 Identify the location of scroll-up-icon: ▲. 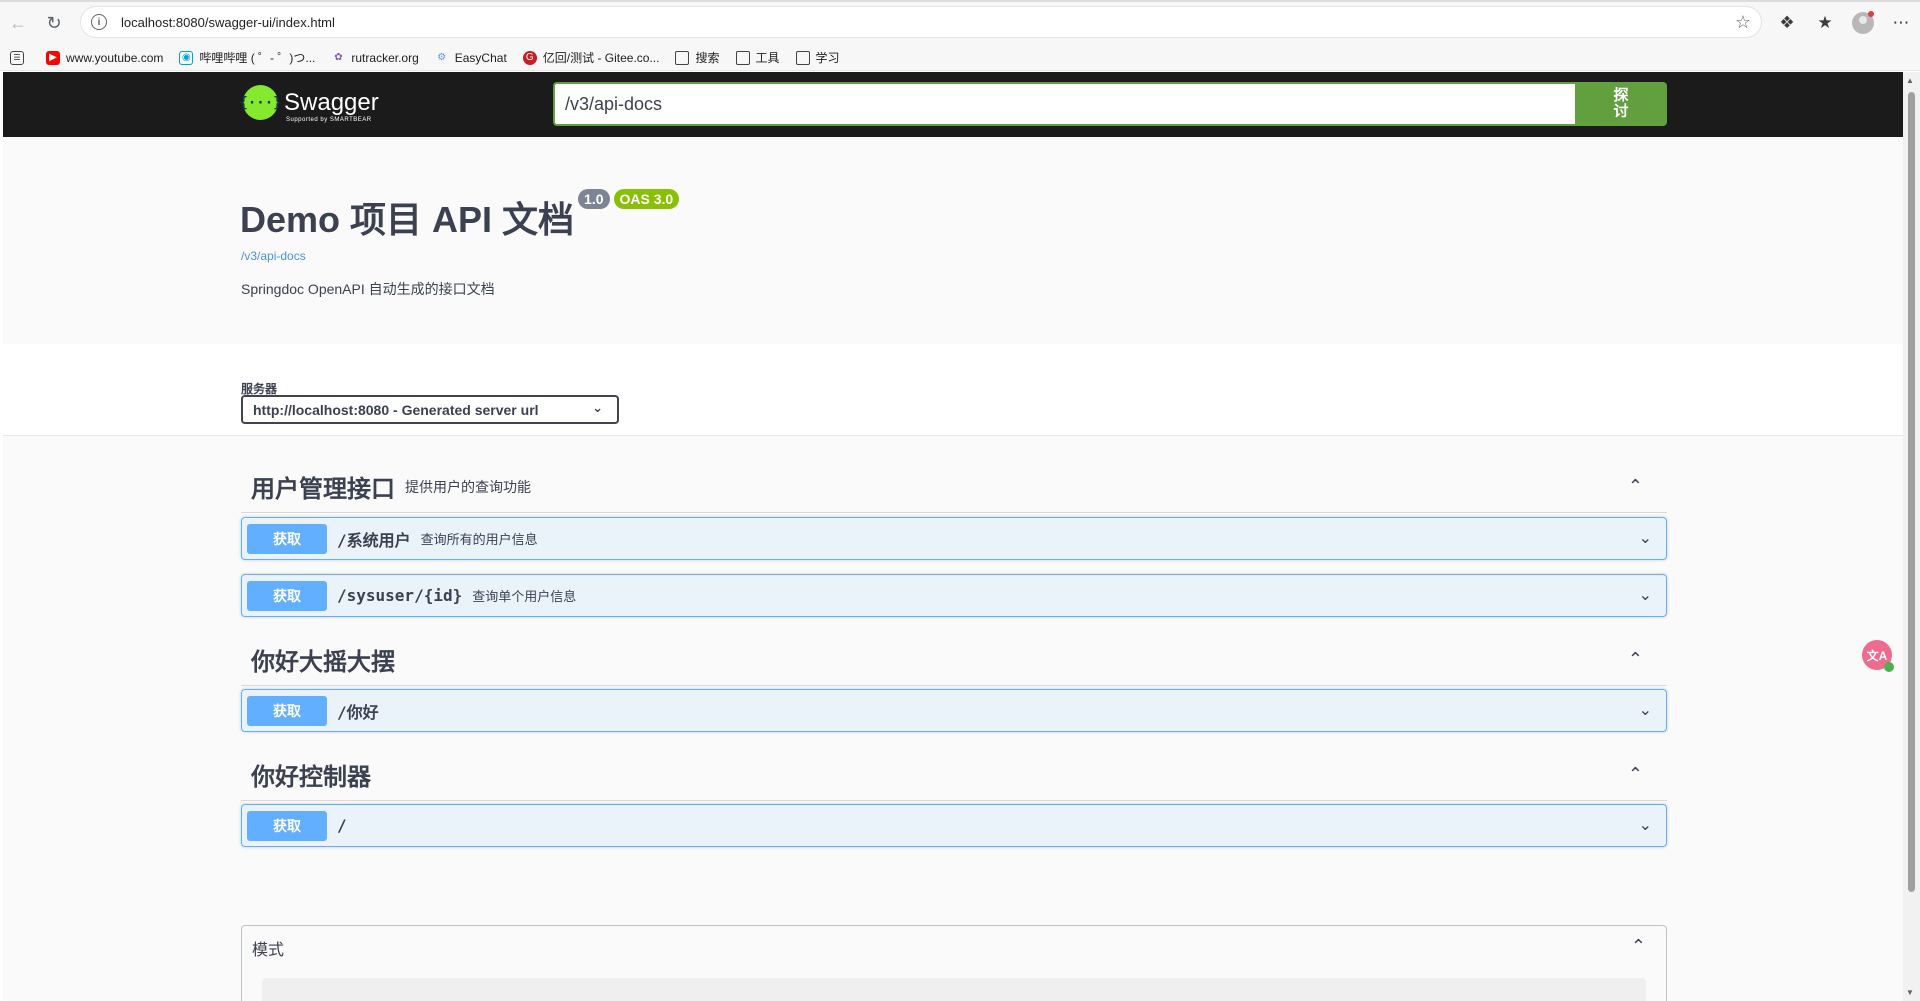
(1910, 80).